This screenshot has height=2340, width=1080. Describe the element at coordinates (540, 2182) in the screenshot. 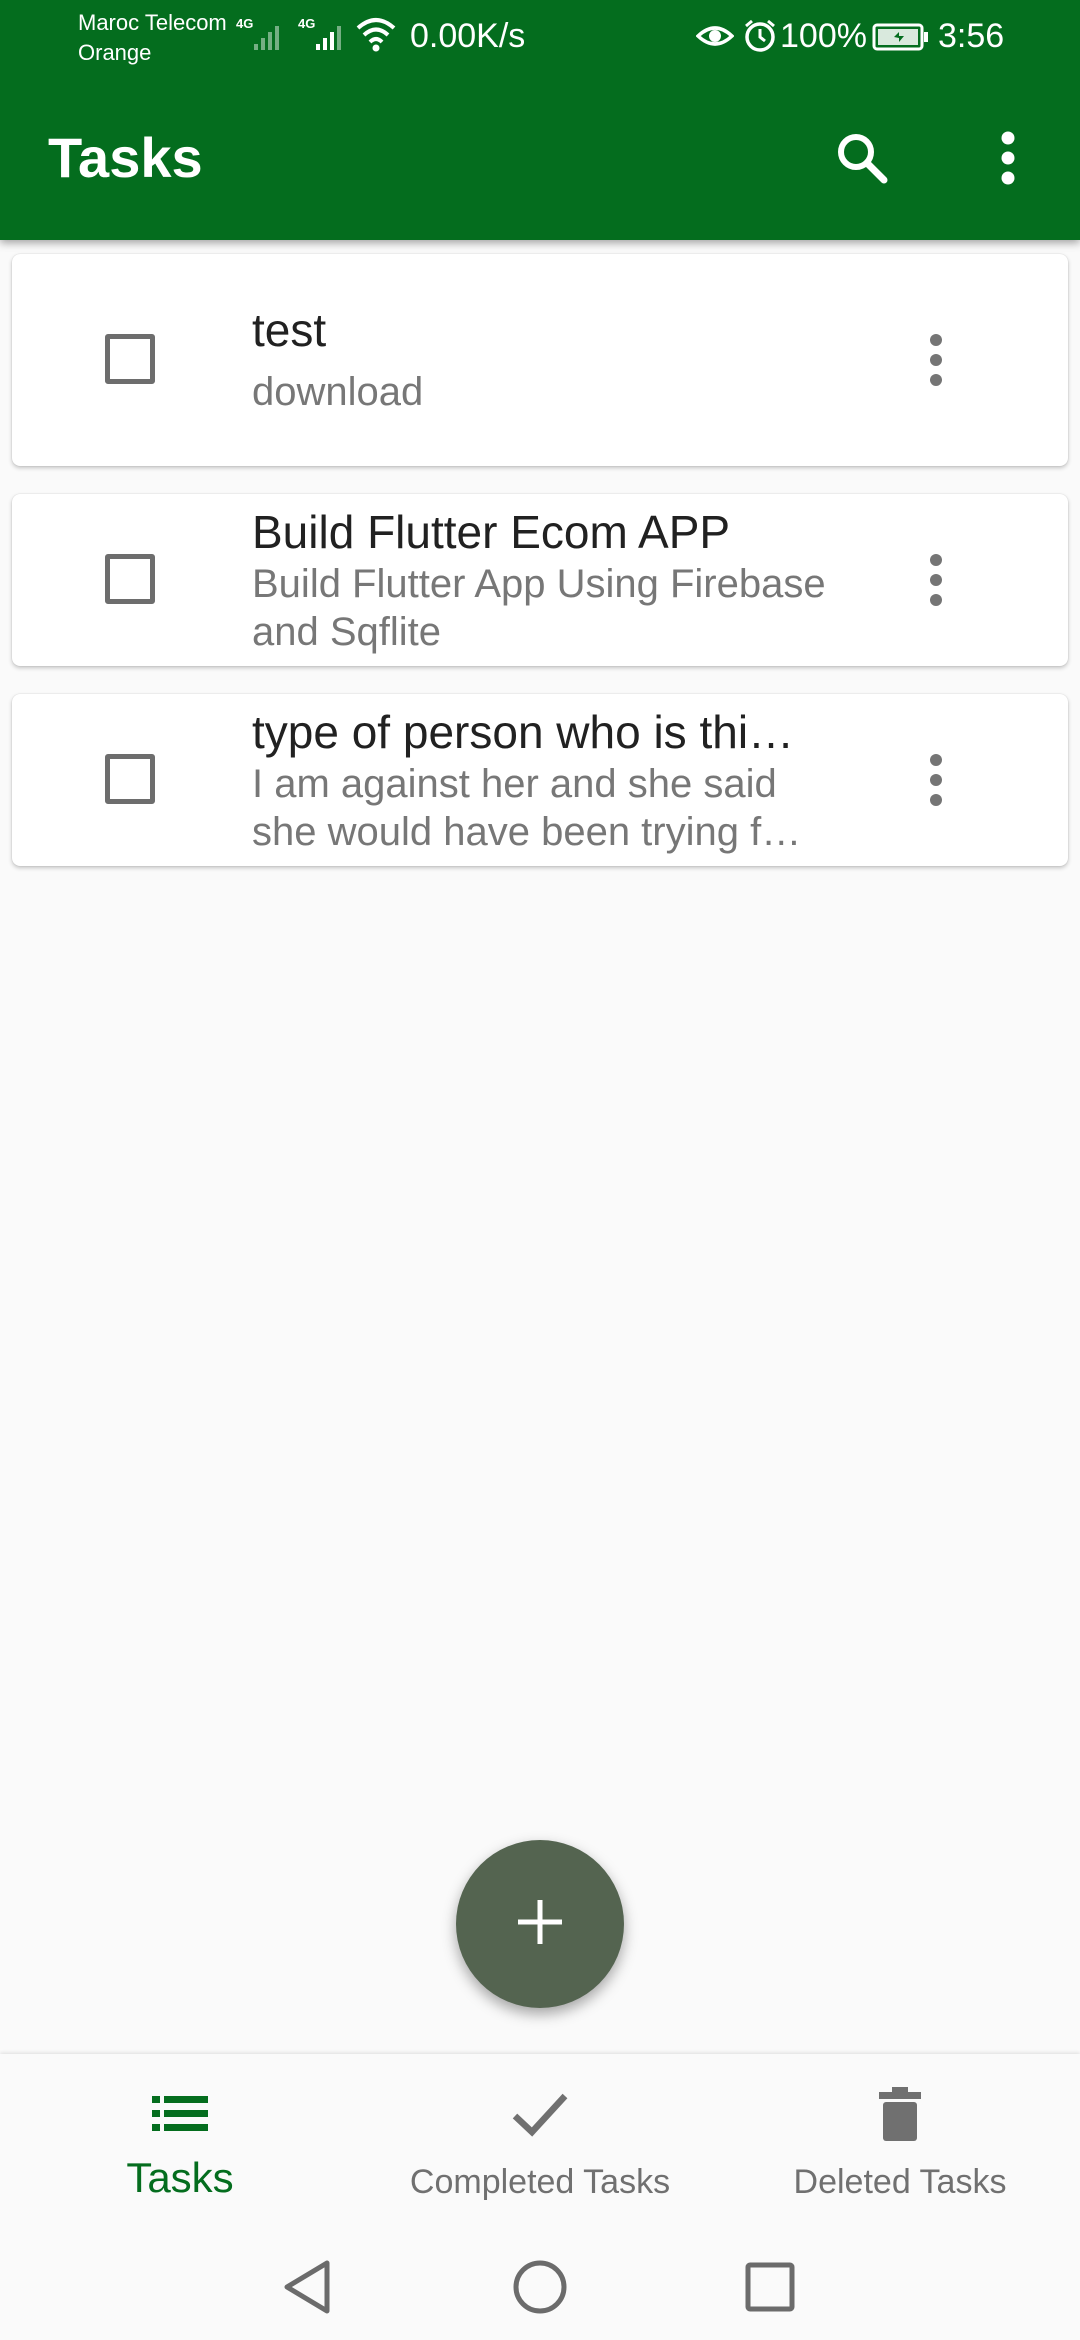

I see `nav-label-completed-tasks: Completed Tasks` at that location.